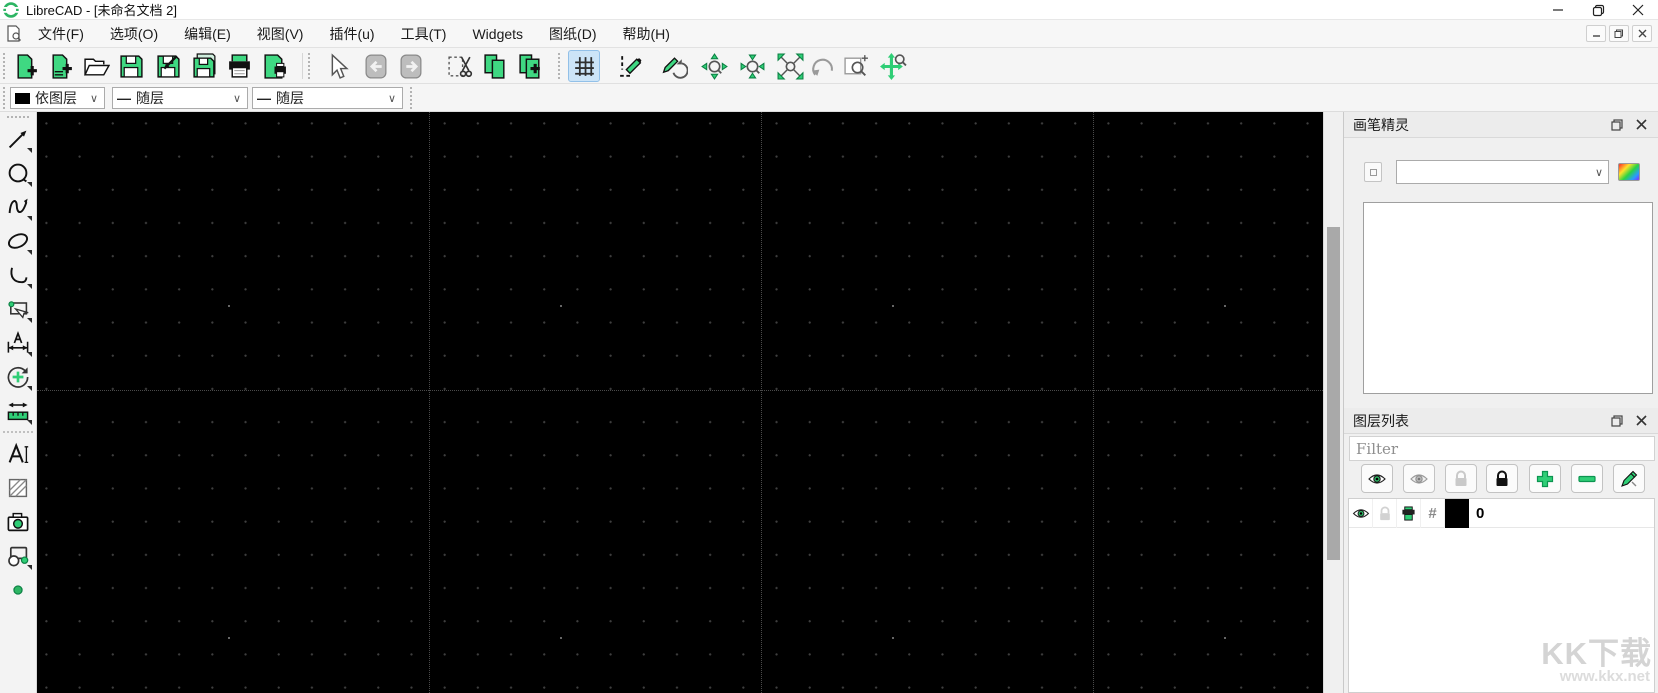 This screenshot has height=693, width=1658. I want to click on zoom-previous-button, so click(823, 66).